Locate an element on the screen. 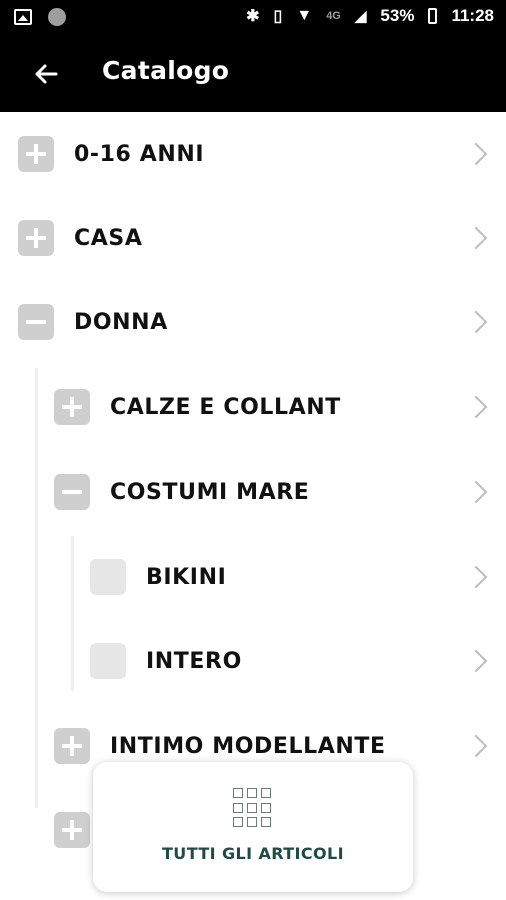 The image size is (506, 900). category-label: DONNA is located at coordinates (121, 322).